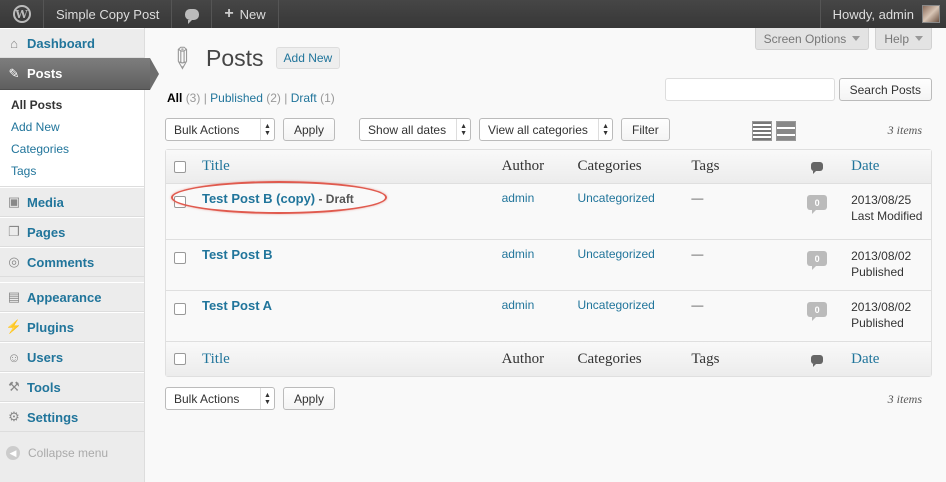  What do you see at coordinates (108, 14) in the screenshot?
I see `site-name-link: Simple Copy Post` at bounding box center [108, 14].